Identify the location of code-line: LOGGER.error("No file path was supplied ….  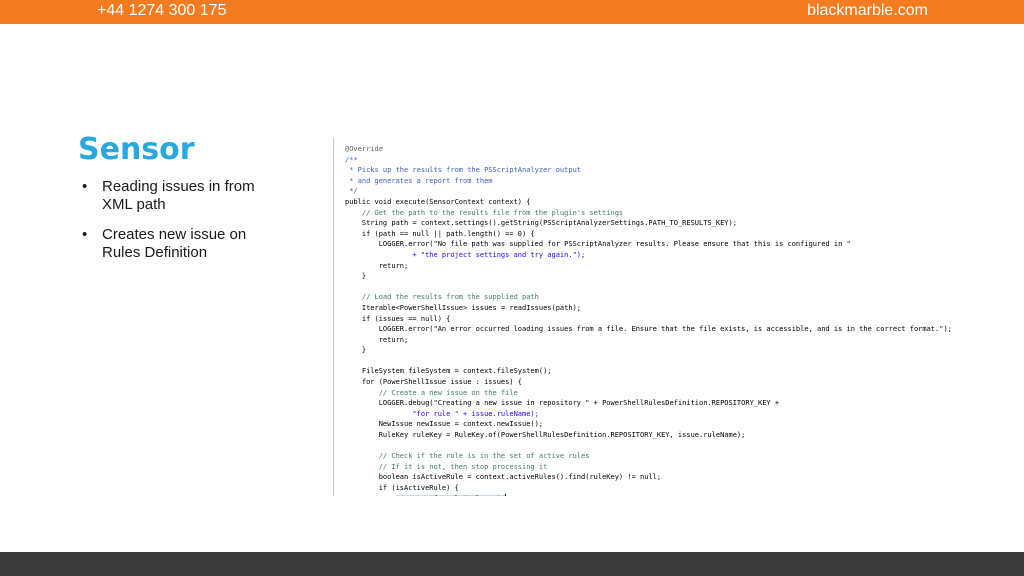
(598, 244).